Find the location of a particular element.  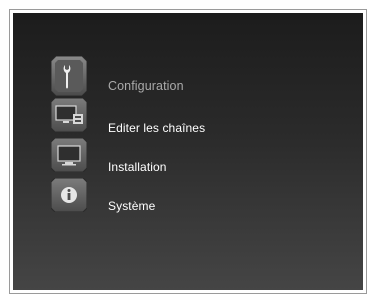

menu-item-label: Système is located at coordinates (132, 206).